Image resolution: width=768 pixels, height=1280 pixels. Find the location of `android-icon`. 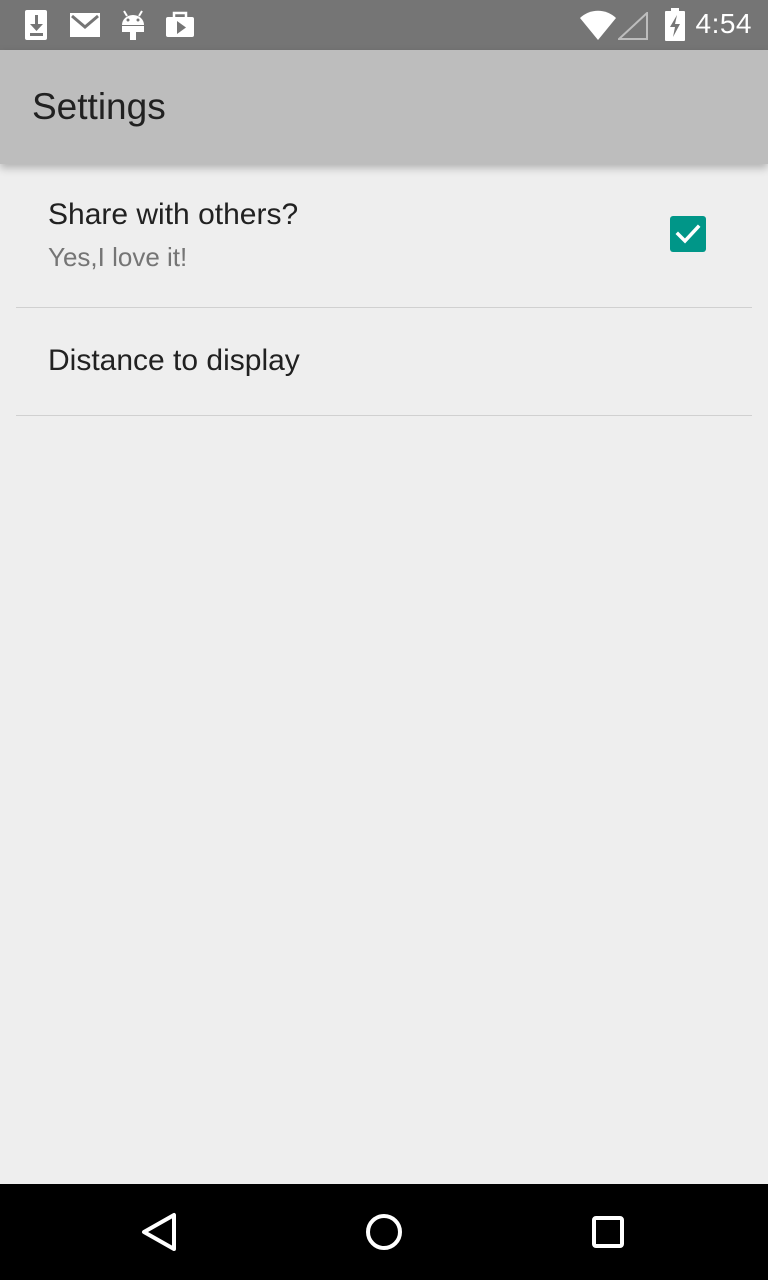

android-icon is located at coordinates (133, 25).